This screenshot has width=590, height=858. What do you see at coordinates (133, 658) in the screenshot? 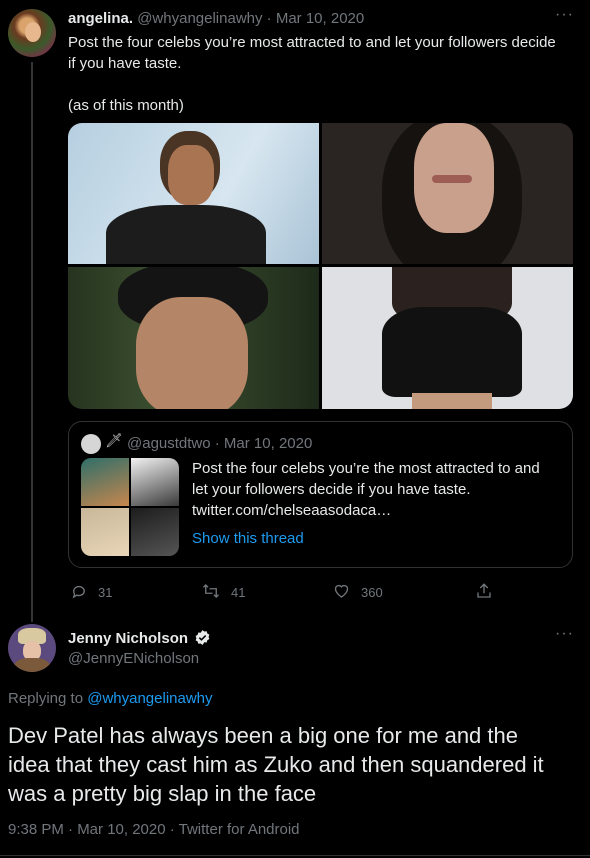
I see `handle: @JennyENicholson` at bounding box center [133, 658].